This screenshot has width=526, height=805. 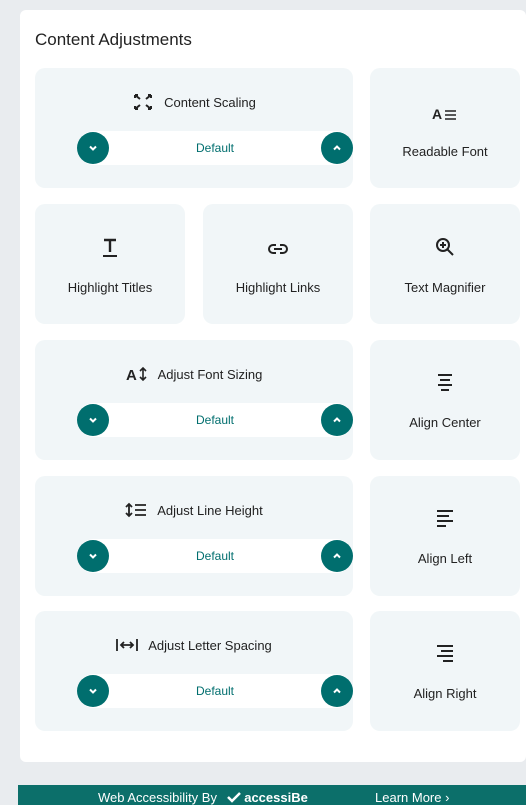 What do you see at coordinates (445, 422) in the screenshot?
I see `align-center-label: Align Center` at bounding box center [445, 422].